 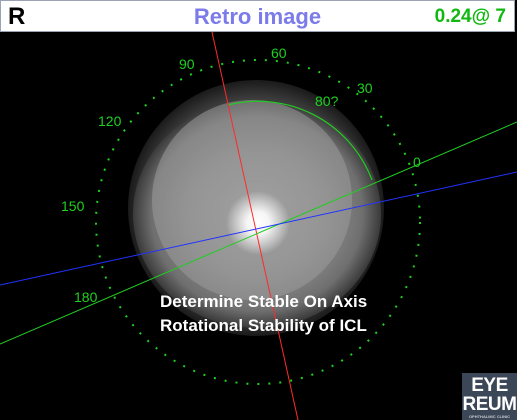 I want to click on degree-label: 80?, so click(x=327, y=101).